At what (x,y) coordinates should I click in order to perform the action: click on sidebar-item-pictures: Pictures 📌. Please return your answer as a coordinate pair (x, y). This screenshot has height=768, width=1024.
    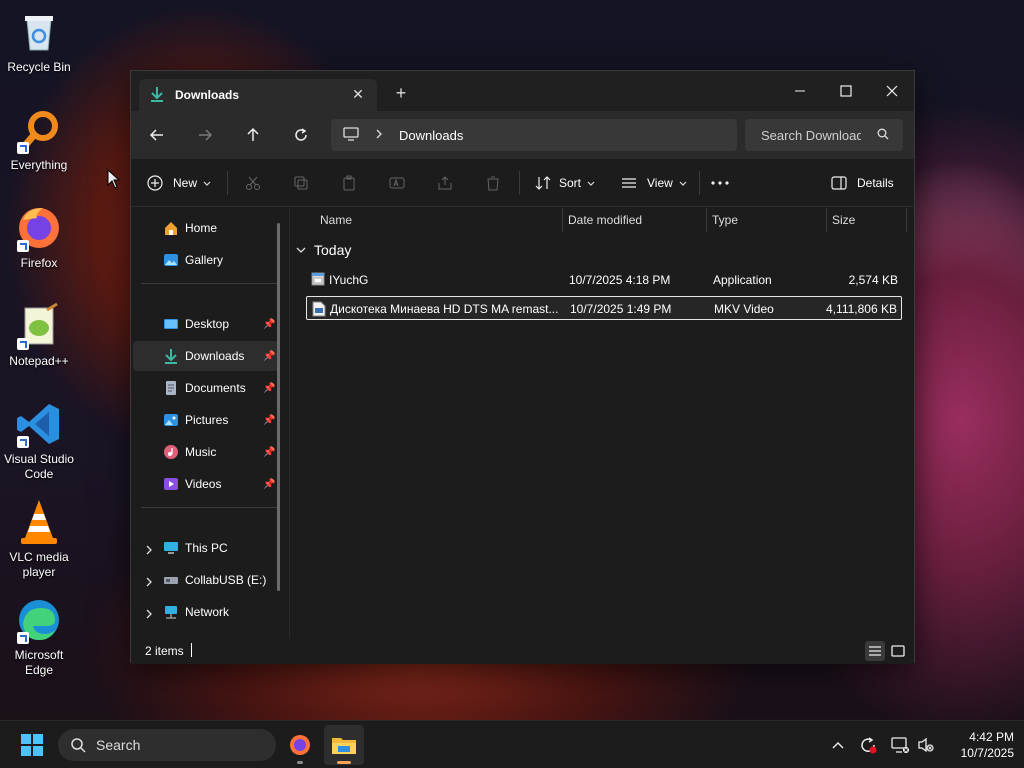
    Looking at the image, I should click on (206, 420).